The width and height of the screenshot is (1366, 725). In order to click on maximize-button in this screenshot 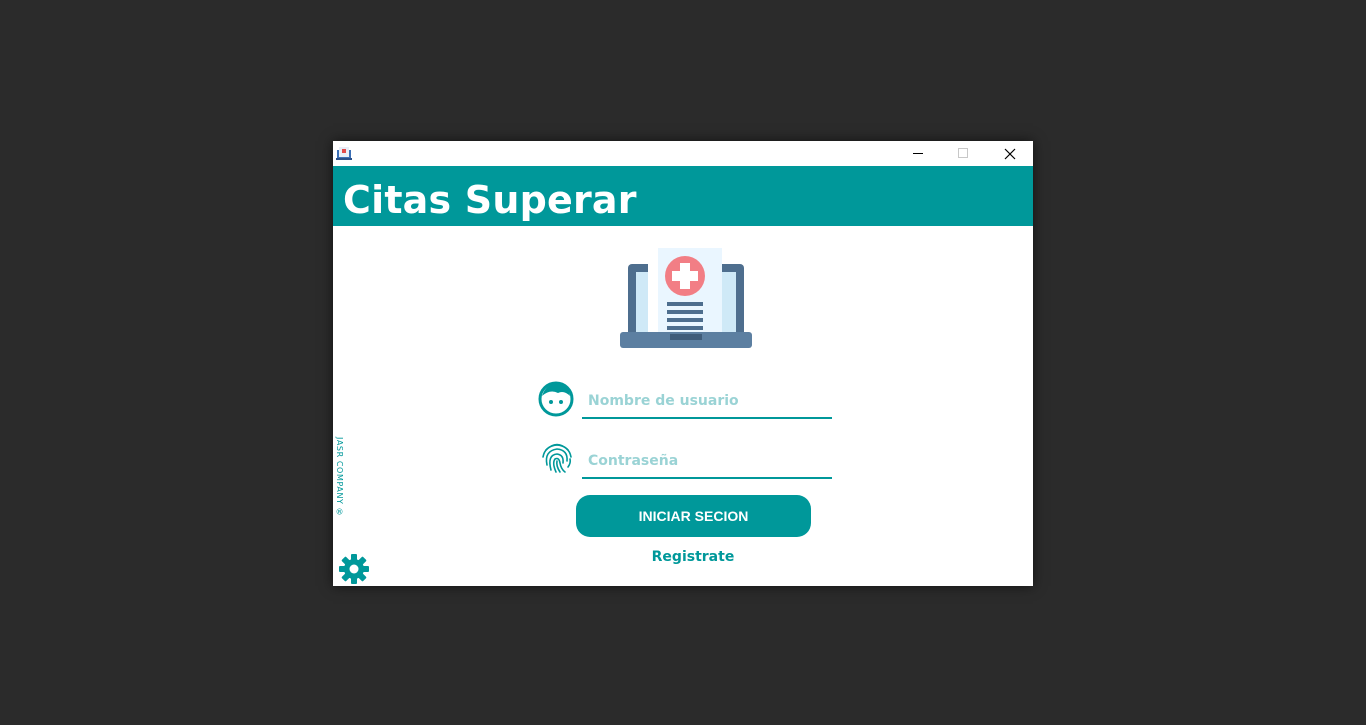, I will do `click(963, 153)`.